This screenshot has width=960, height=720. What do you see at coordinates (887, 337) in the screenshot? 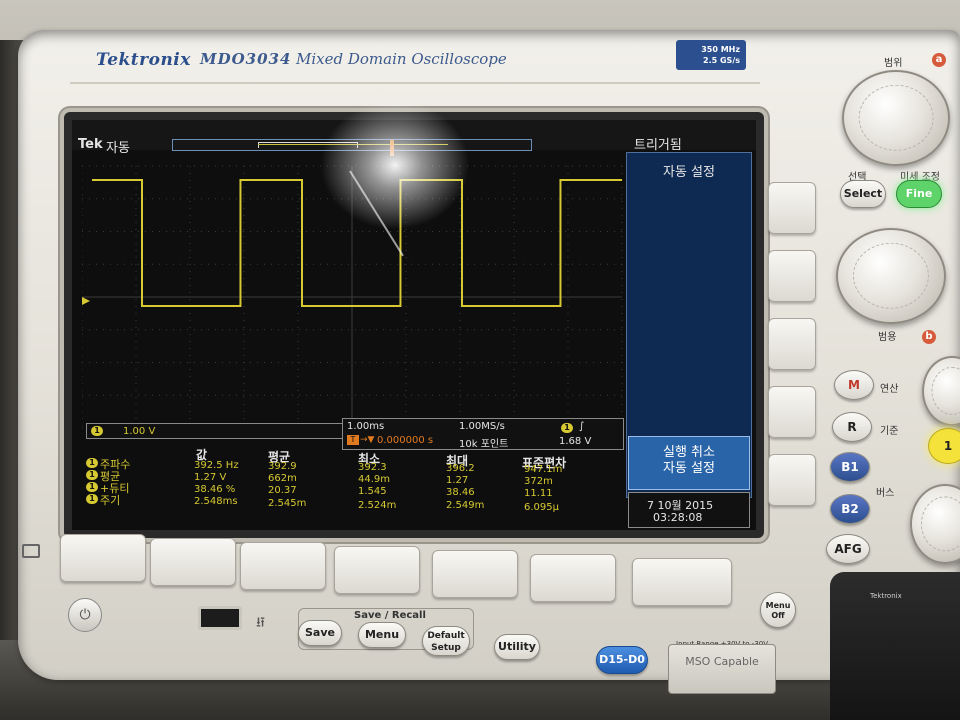
I see `range-label-b: 범용` at bounding box center [887, 337].